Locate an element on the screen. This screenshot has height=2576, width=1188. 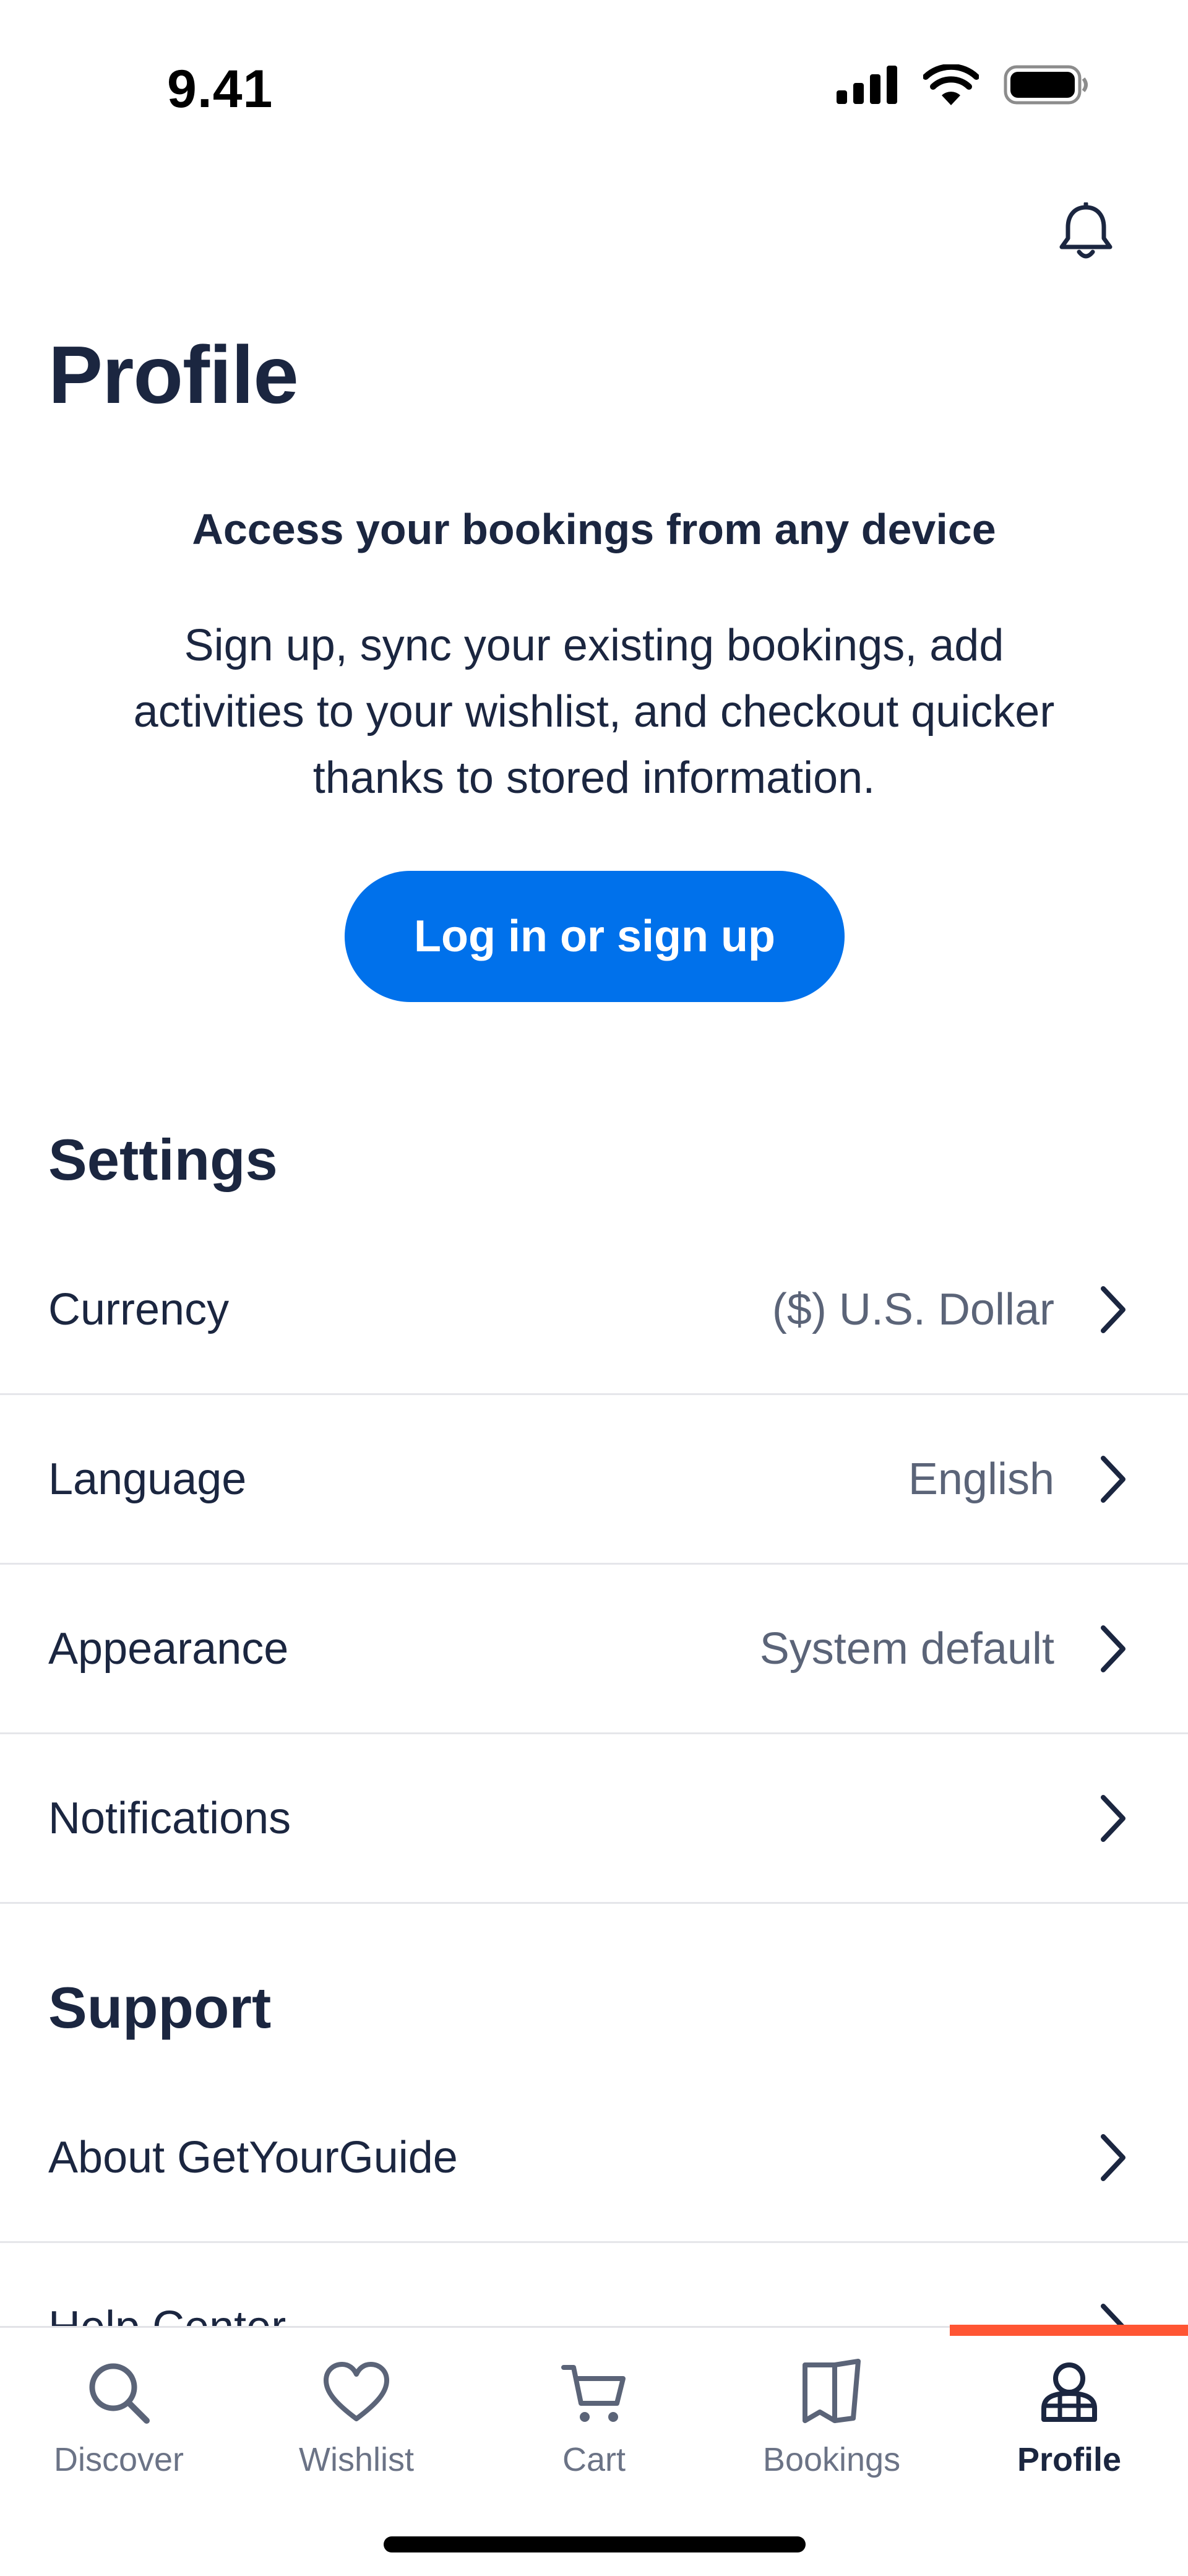
tab-discover: Discover is located at coordinates (119, 2427).